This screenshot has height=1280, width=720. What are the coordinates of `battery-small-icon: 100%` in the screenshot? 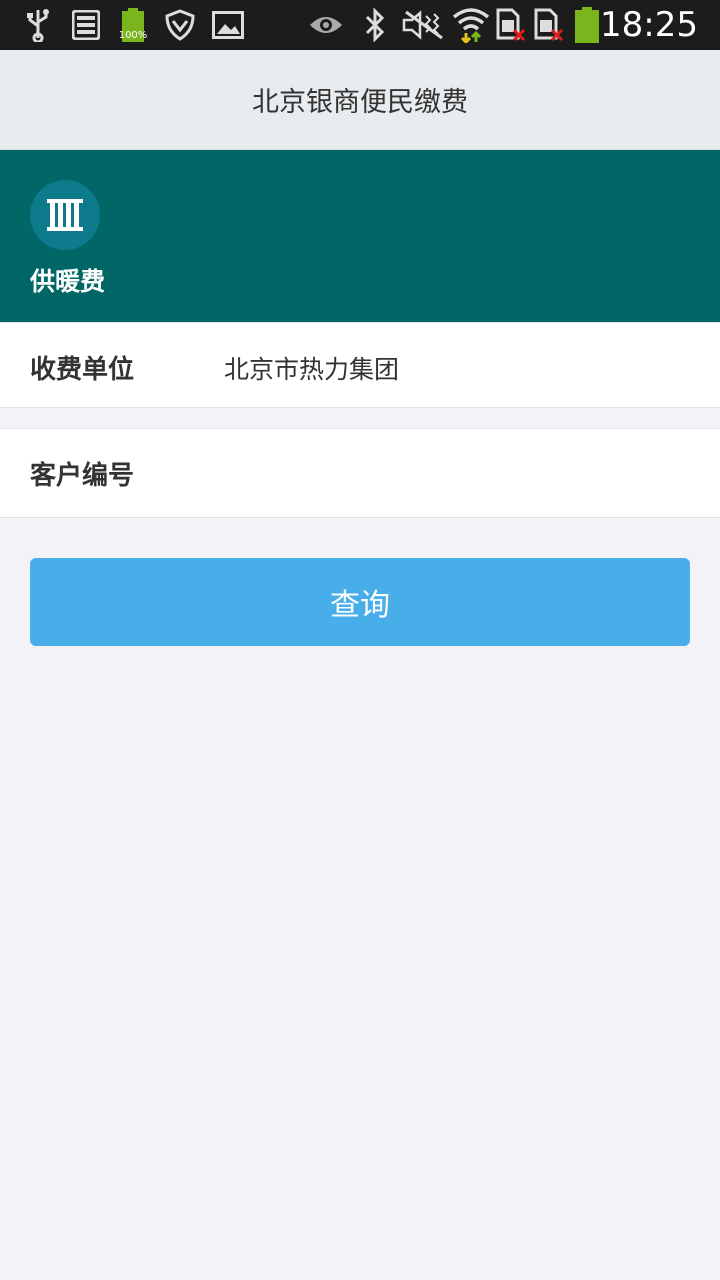 It's located at (133, 25).